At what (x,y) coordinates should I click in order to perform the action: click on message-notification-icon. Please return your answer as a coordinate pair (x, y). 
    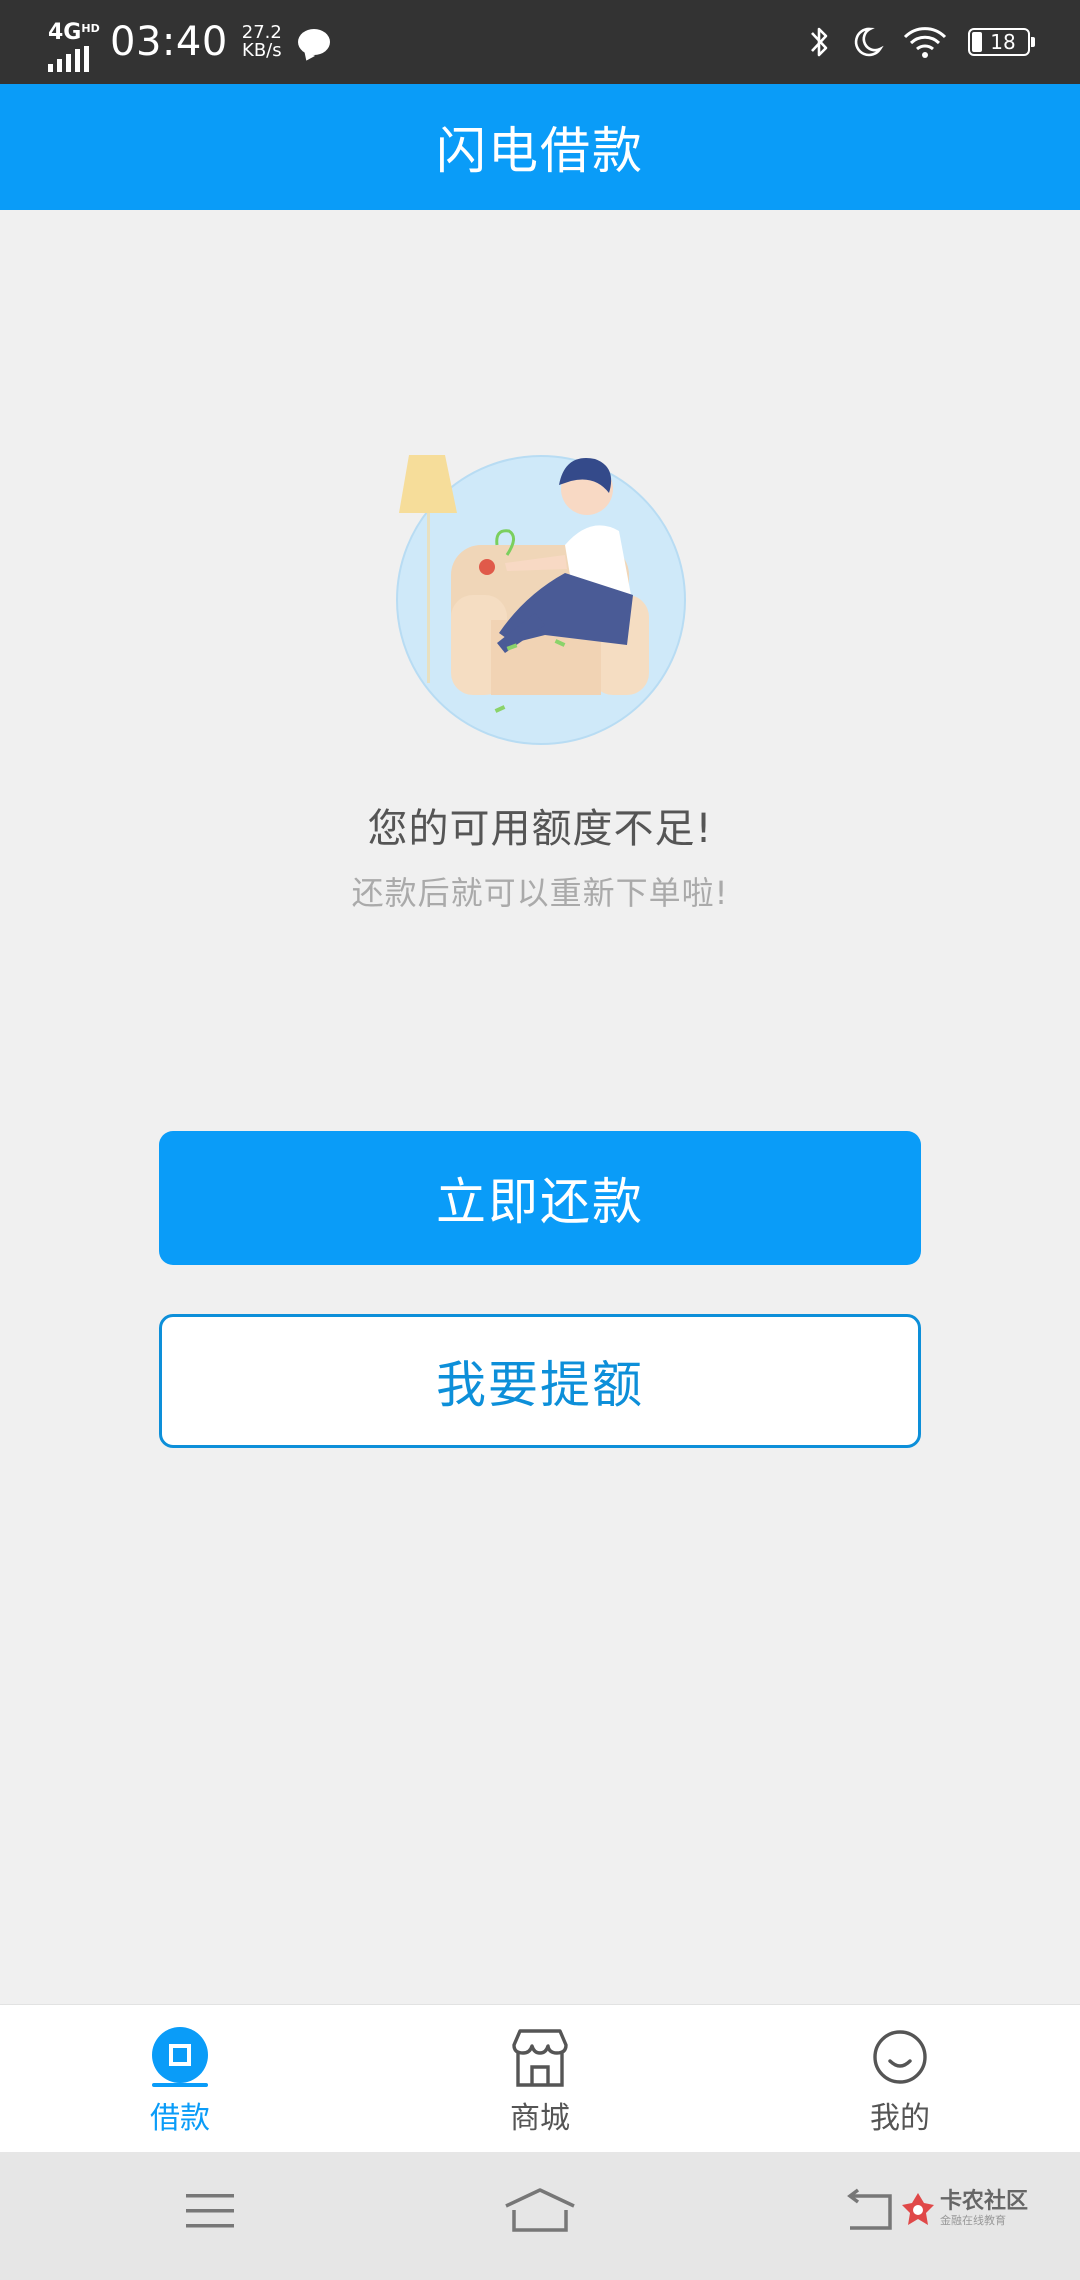
    Looking at the image, I should click on (313, 42).